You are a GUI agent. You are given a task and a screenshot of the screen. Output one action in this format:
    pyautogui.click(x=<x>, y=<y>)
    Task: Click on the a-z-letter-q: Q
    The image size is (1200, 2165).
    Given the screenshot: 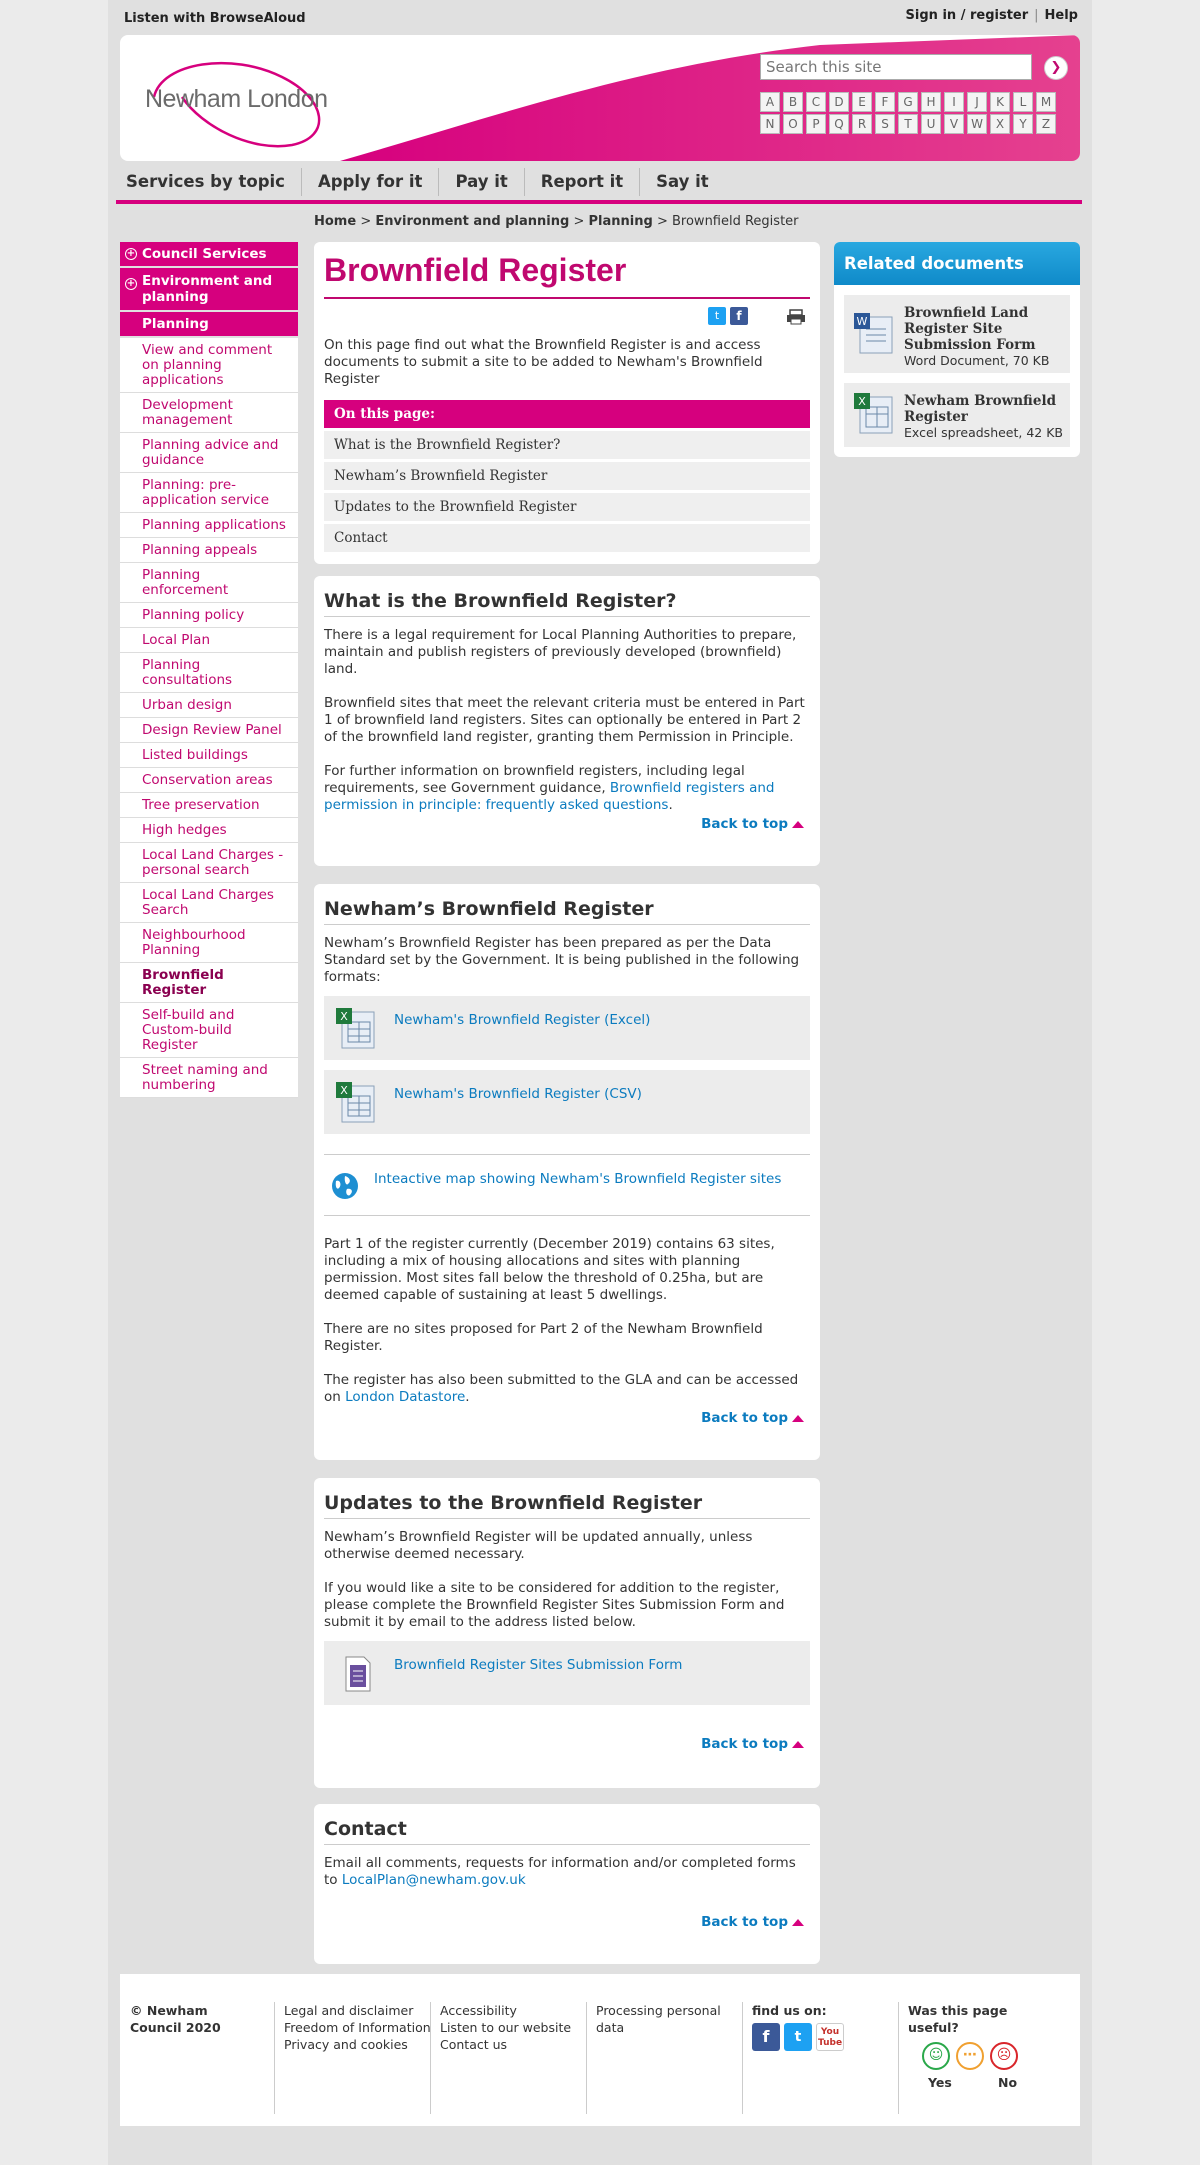 What is the action you would take?
    pyautogui.click(x=839, y=124)
    